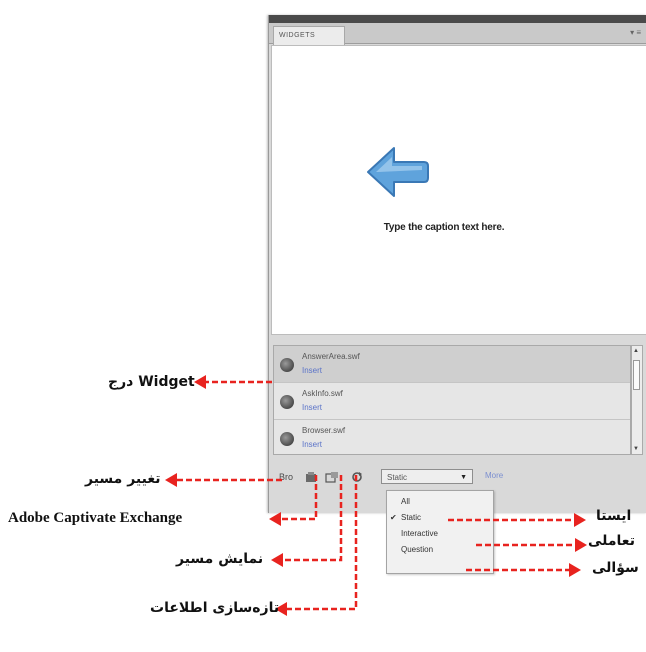 This screenshot has height=652, width=646. What do you see at coordinates (220, 559) in the screenshot?
I see `annotation-show-path: نمایش مسیر` at bounding box center [220, 559].